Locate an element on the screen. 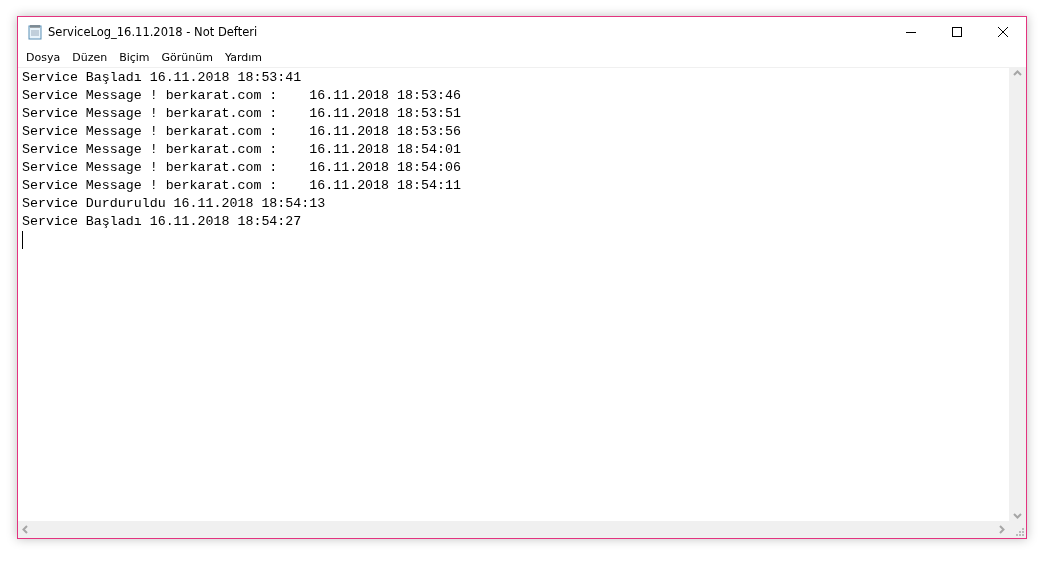 This screenshot has width=1049, height=562. text-line: Service Message ! berkarat.com : 16.11.2018 18:54:01 is located at coordinates (241, 150).